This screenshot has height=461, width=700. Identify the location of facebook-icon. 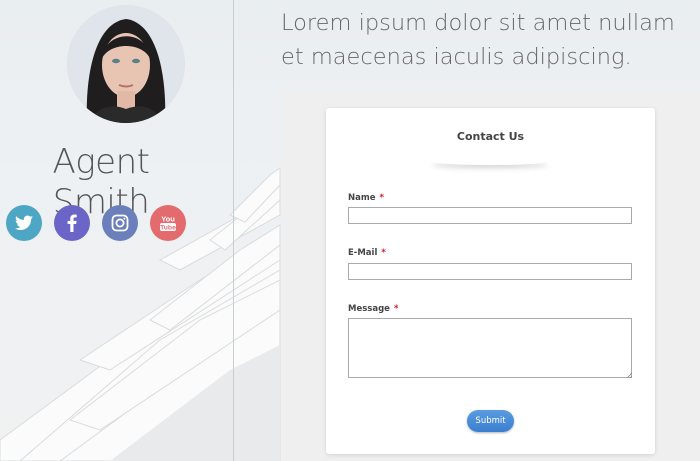
(72, 223).